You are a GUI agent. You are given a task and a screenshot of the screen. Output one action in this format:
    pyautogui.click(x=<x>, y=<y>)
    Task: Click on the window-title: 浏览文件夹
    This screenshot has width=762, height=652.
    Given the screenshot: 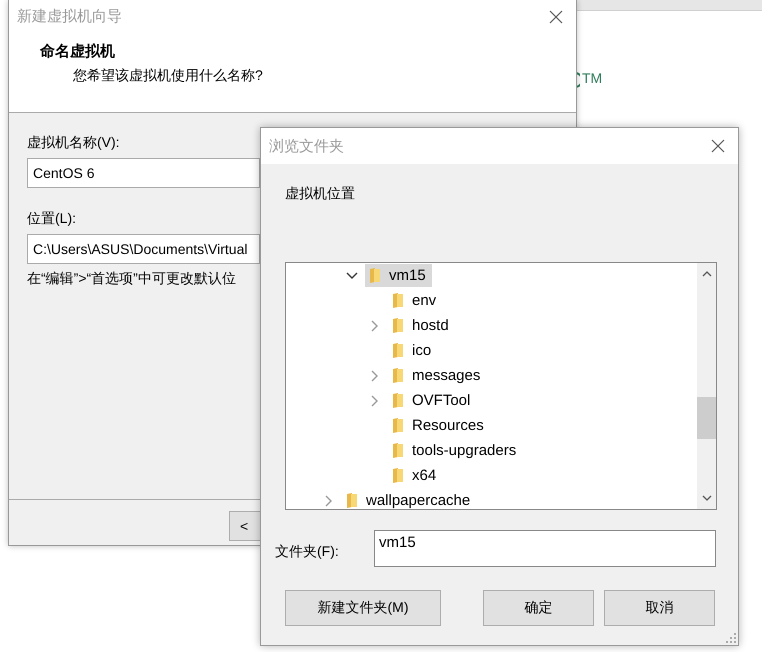 What is the action you would take?
    pyautogui.click(x=306, y=146)
    